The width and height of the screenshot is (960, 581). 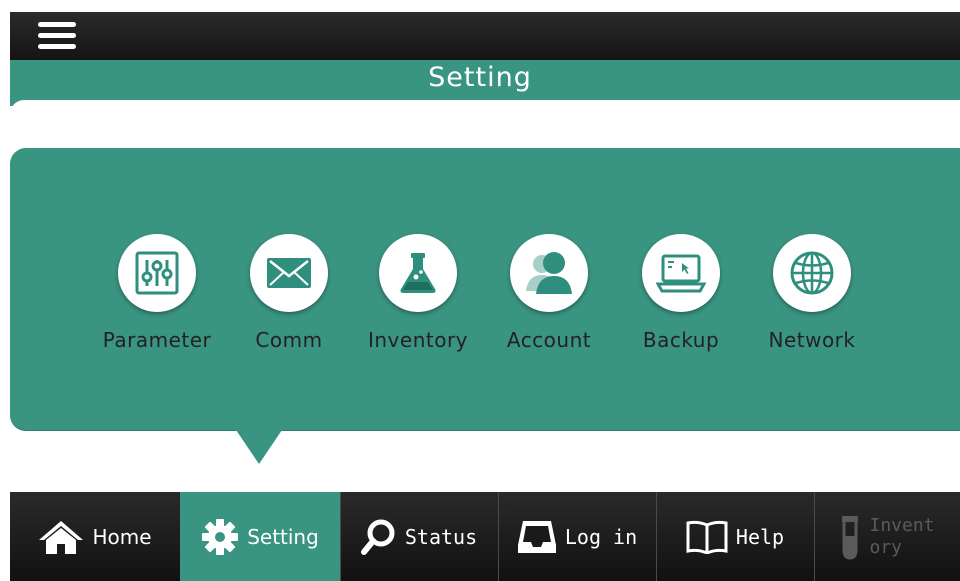 I want to click on nav-label: Invent ory, so click(x=902, y=536).